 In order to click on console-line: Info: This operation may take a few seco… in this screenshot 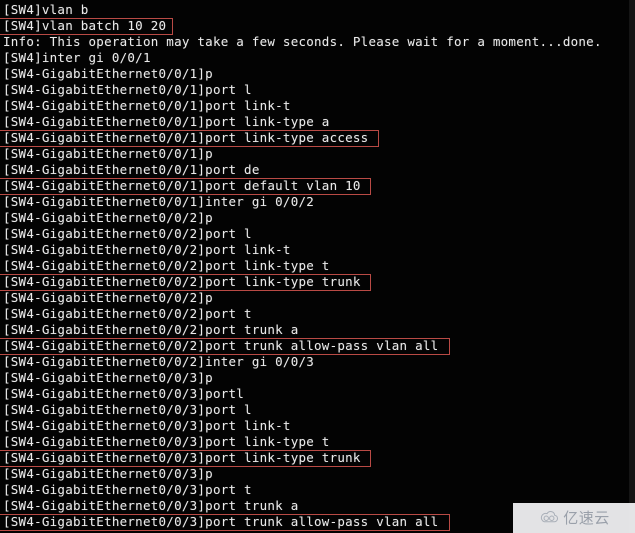, I will do `click(302, 41)`.